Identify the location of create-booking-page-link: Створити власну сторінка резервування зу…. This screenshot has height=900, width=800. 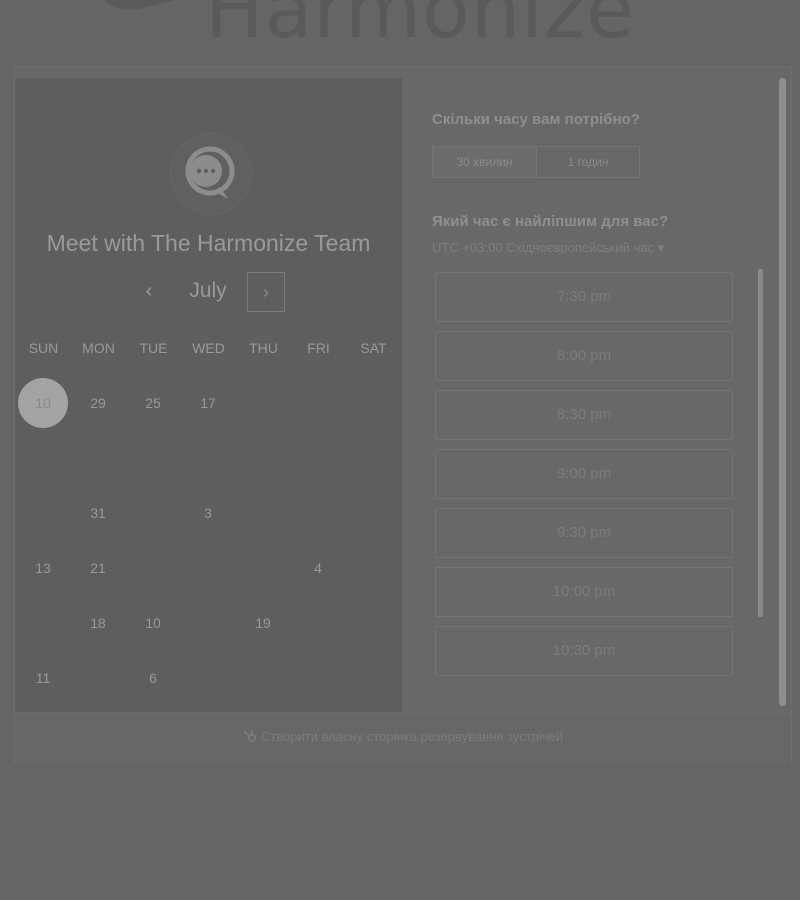
(403, 736).